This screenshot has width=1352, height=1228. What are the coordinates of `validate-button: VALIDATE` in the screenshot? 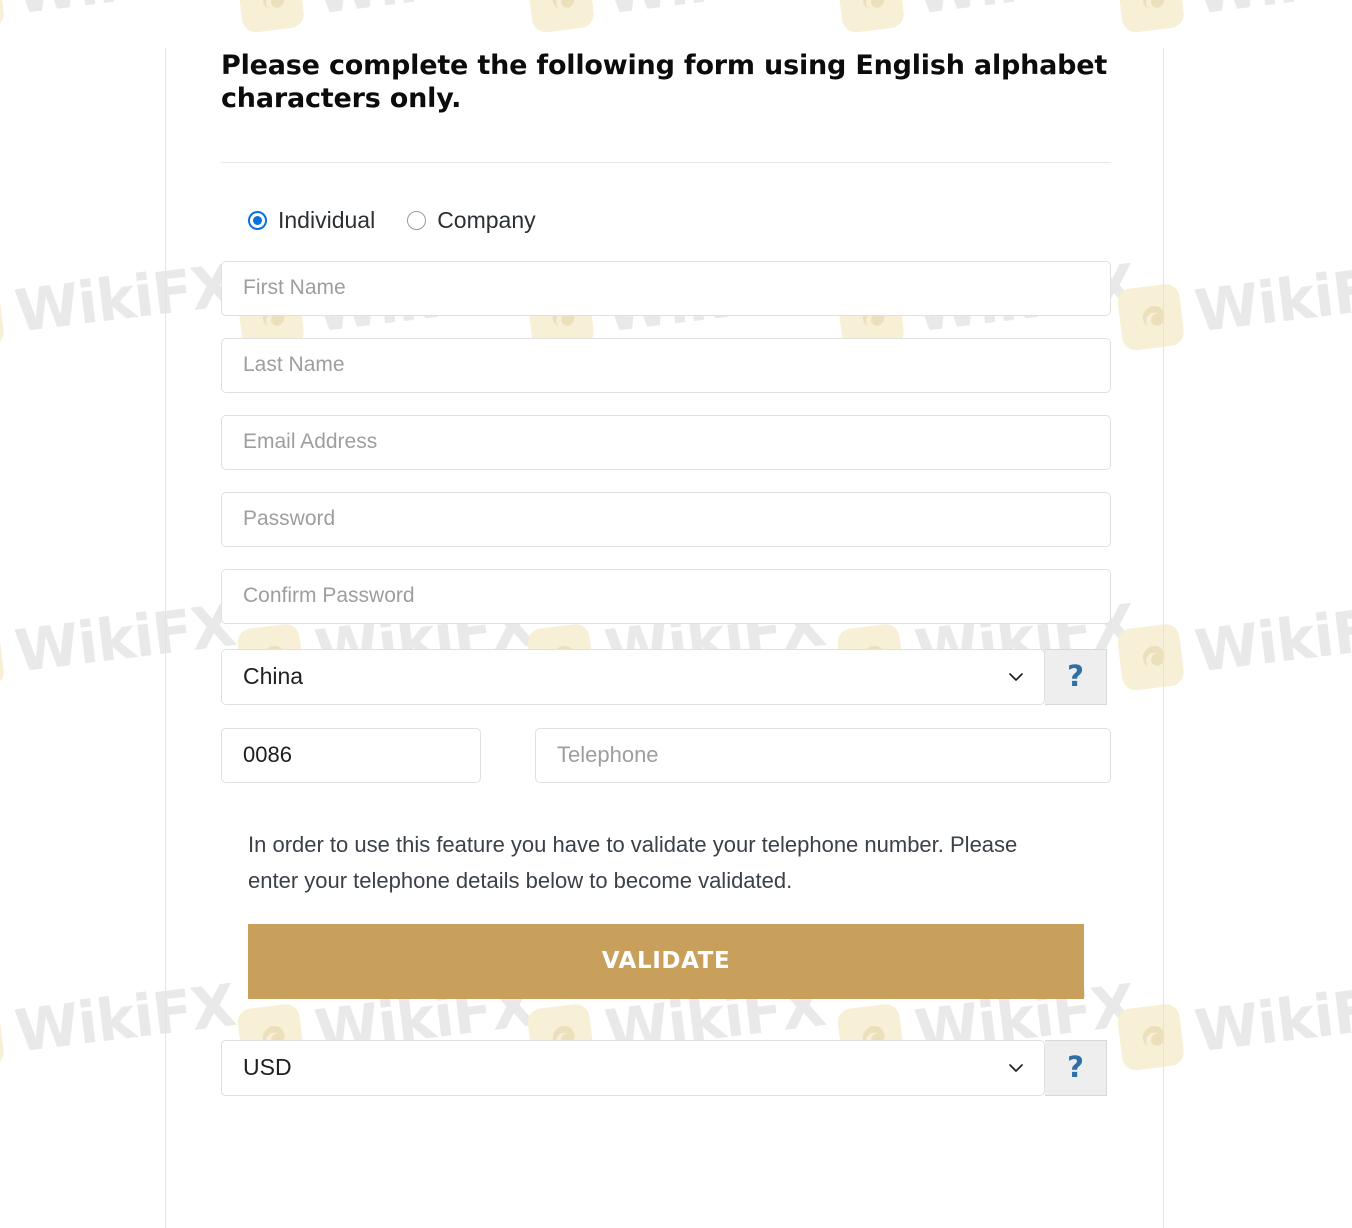 It's located at (666, 961).